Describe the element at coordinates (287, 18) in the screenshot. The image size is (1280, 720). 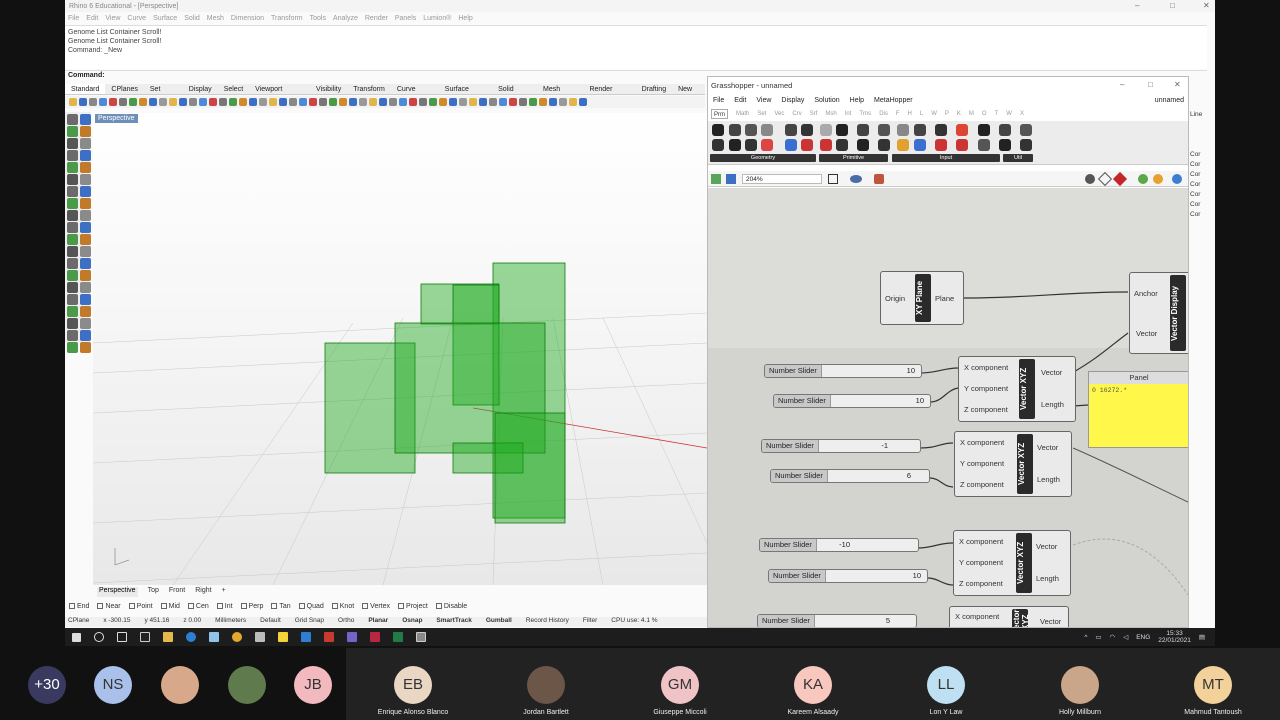
I see `menu-item: Transform` at that location.